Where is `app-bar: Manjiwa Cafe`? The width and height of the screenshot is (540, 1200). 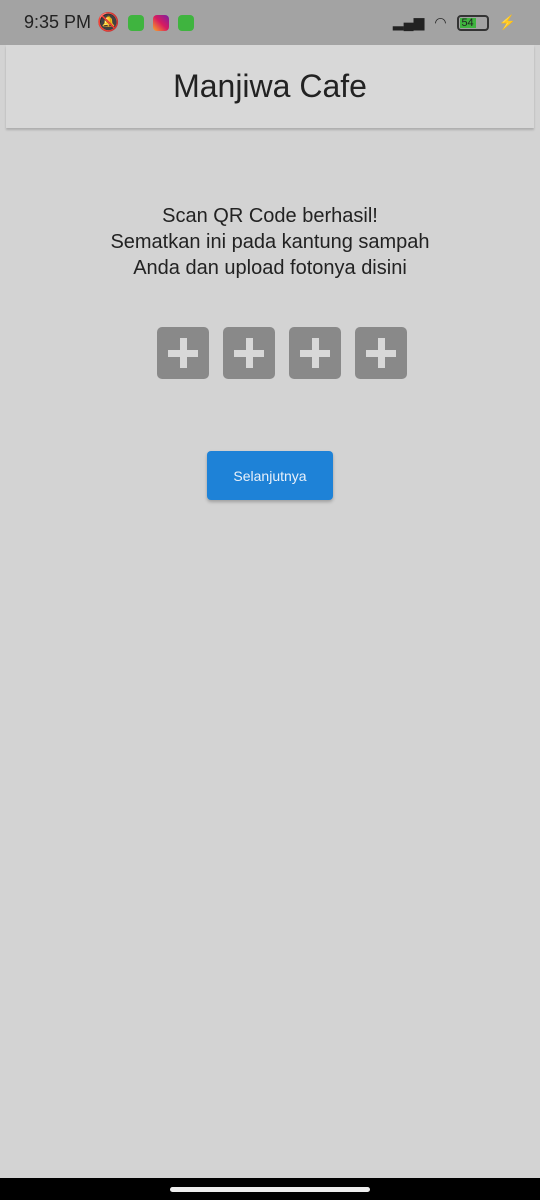 app-bar: Manjiwa Cafe is located at coordinates (270, 86).